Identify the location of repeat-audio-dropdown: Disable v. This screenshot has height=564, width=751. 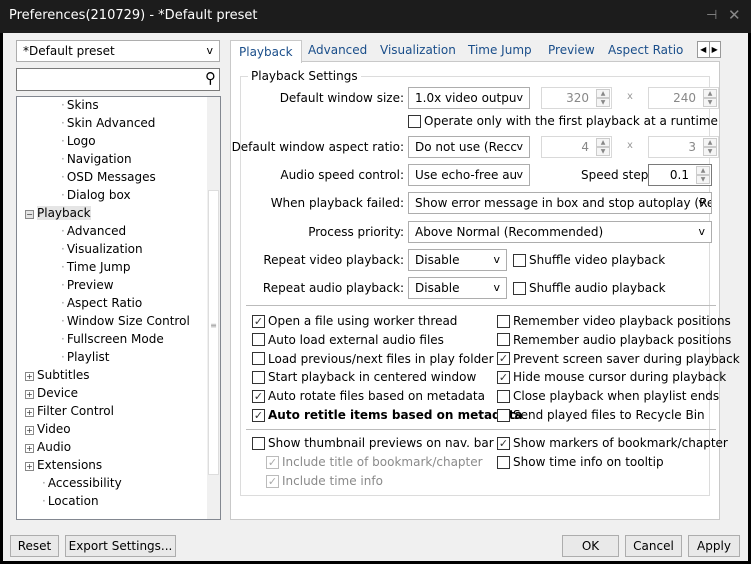
(457, 288).